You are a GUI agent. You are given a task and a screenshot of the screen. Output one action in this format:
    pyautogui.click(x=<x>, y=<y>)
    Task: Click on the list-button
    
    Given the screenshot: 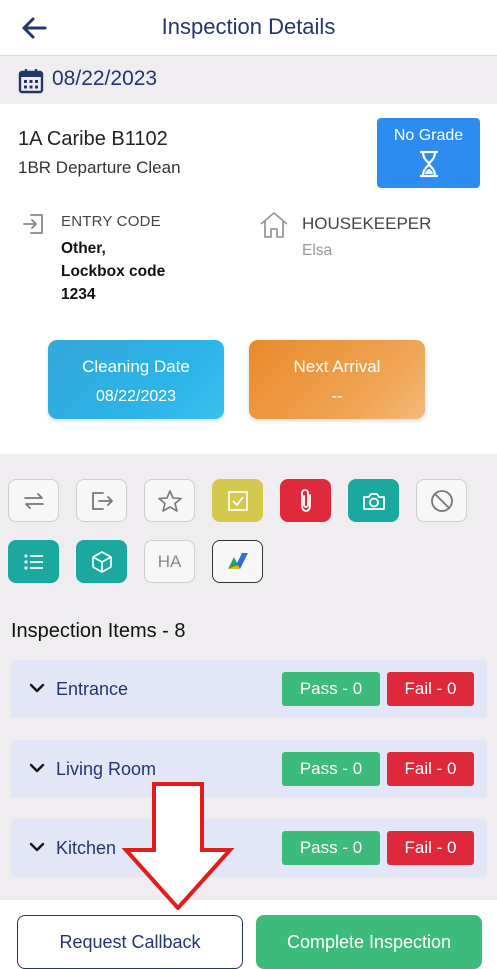 What is the action you would take?
    pyautogui.click(x=33, y=561)
    